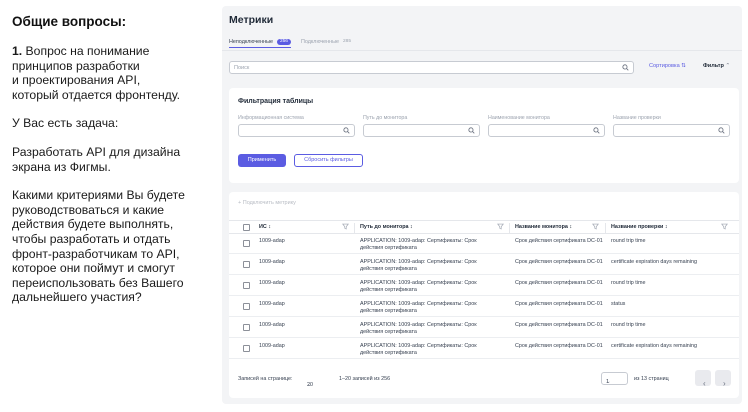  Describe the element at coordinates (265, 227) in the screenshot. I see `column-header-is: ИС ↕` at that location.